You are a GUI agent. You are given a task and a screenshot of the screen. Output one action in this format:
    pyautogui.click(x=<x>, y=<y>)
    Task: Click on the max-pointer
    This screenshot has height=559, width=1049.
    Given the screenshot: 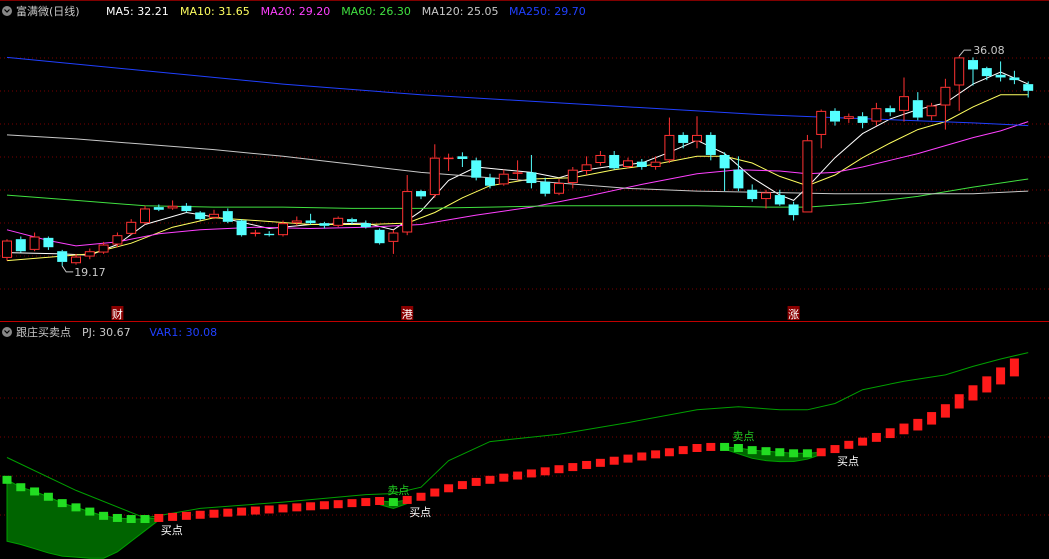 What is the action you would take?
    pyautogui.click(x=965, y=53)
    